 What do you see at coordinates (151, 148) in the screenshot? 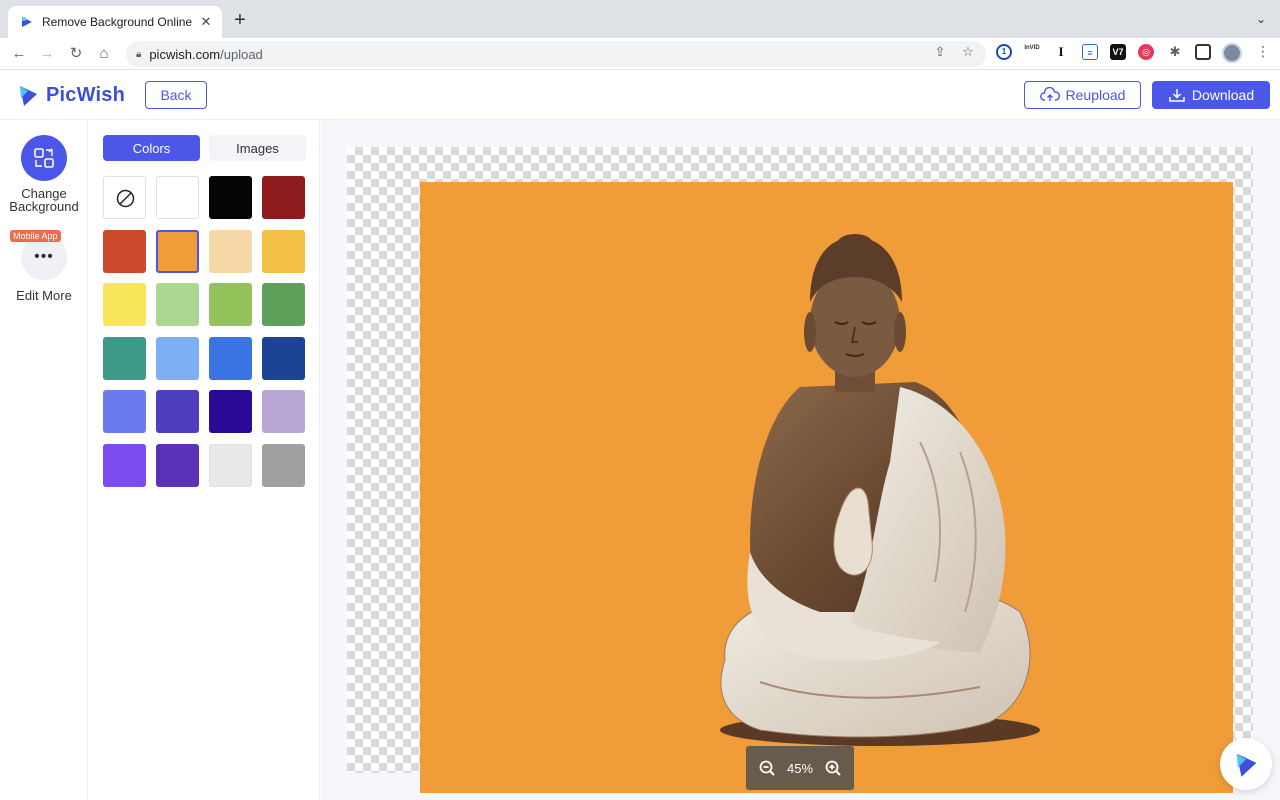
I see `tab-colors: Colors` at bounding box center [151, 148].